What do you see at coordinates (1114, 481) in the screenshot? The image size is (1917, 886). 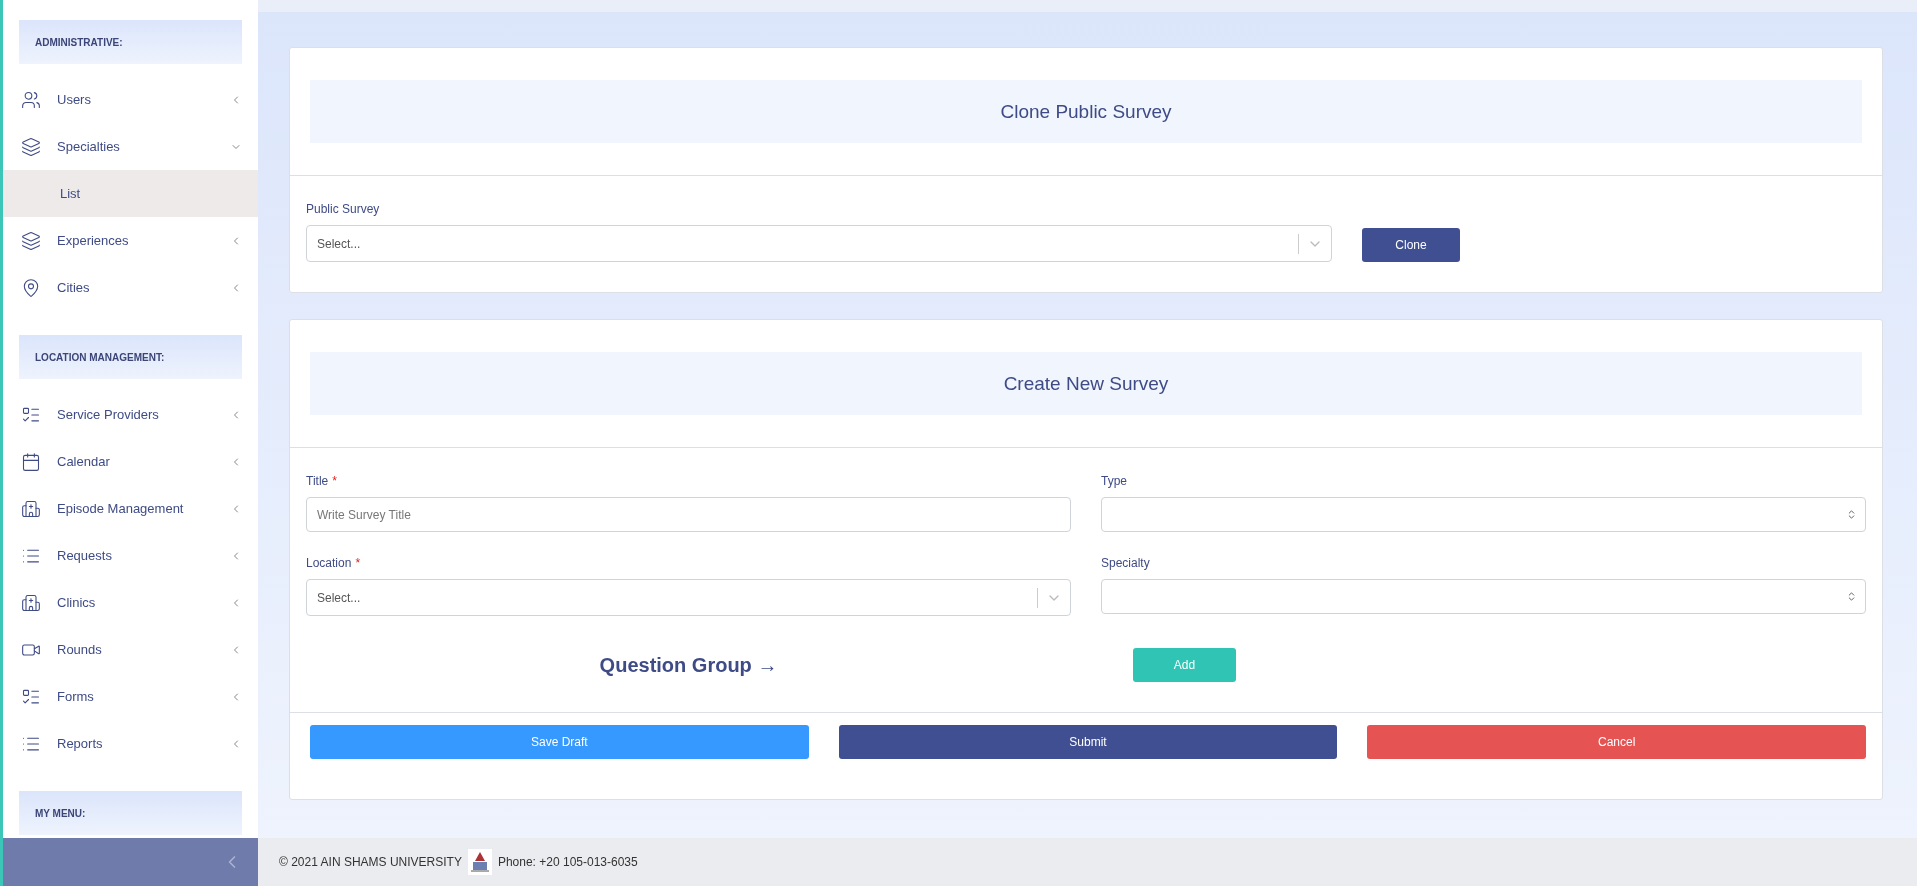 I see `field-label: Type` at bounding box center [1114, 481].